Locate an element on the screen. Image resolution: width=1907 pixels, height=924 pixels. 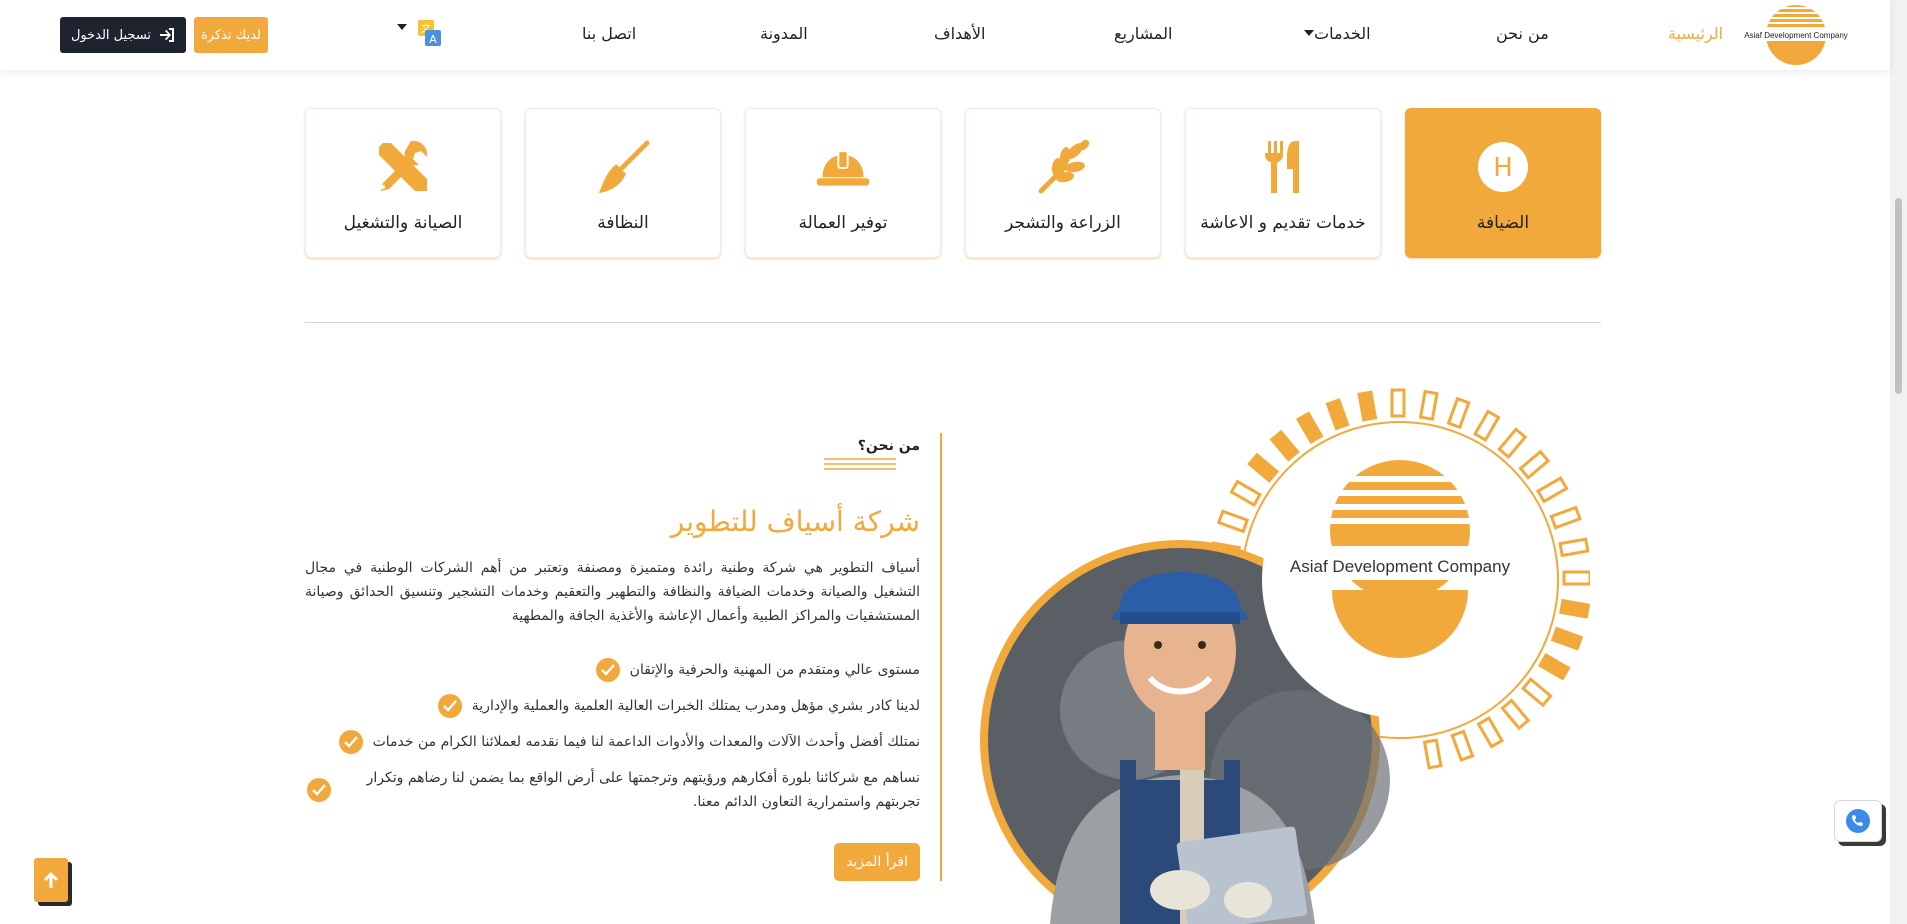
hotel-icon: H is located at coordinates (1503, 167).